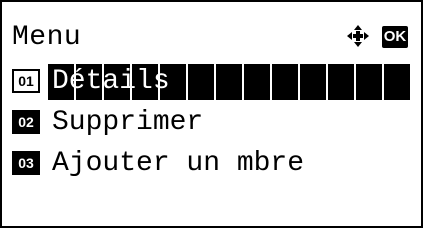 The width and height of the screenshot is (423, 240). Describe the element at coordinates (47, 37) in the screenshot. I see `page-title: Menu` at that location.